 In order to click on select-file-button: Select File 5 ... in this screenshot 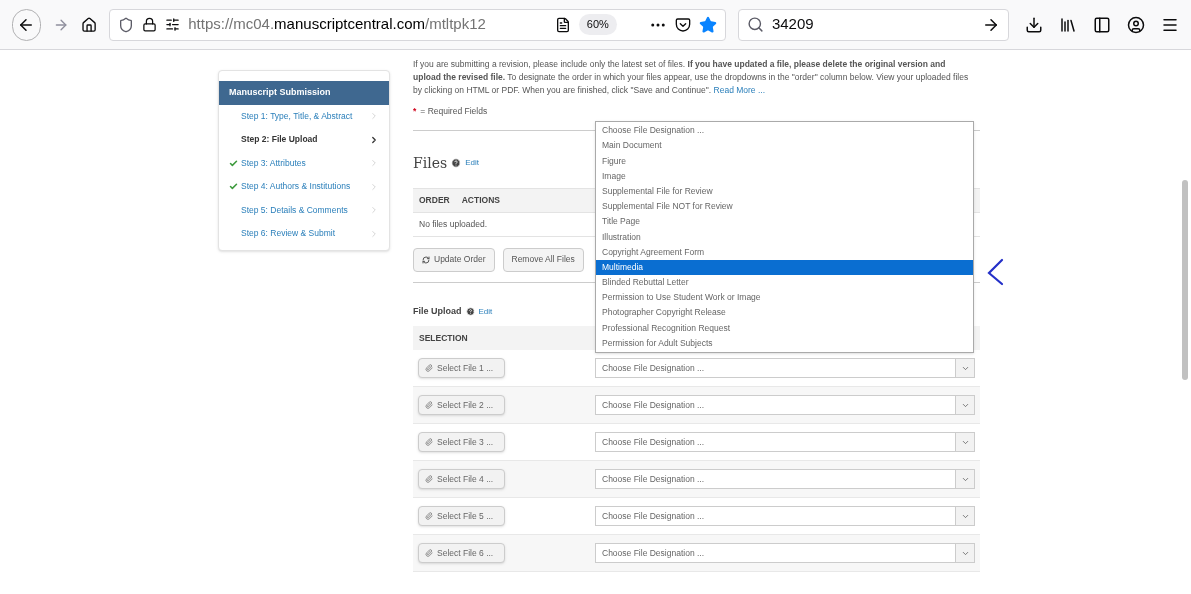, I will do `click(461, 516)`.